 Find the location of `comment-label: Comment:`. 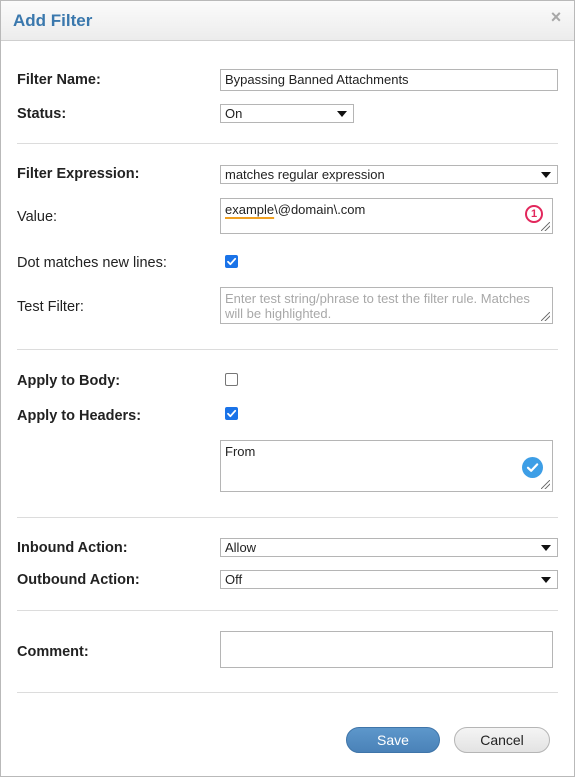

comment-label: Comment: is located at coordinates (53, 652).